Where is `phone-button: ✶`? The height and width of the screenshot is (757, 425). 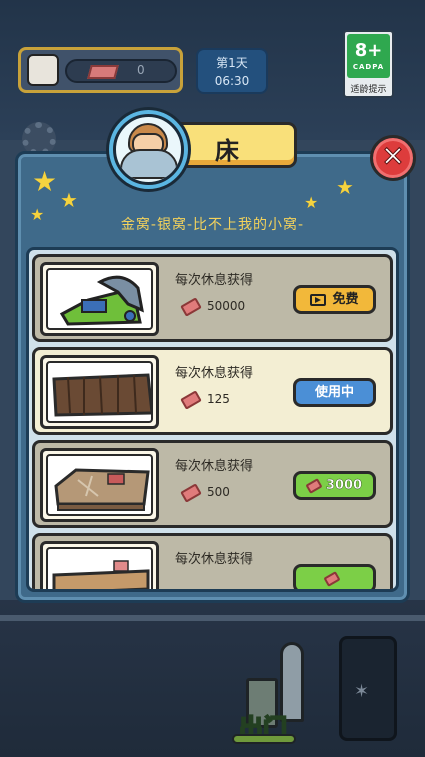 phone-button: ✶ is located at coordinates (368, 688).